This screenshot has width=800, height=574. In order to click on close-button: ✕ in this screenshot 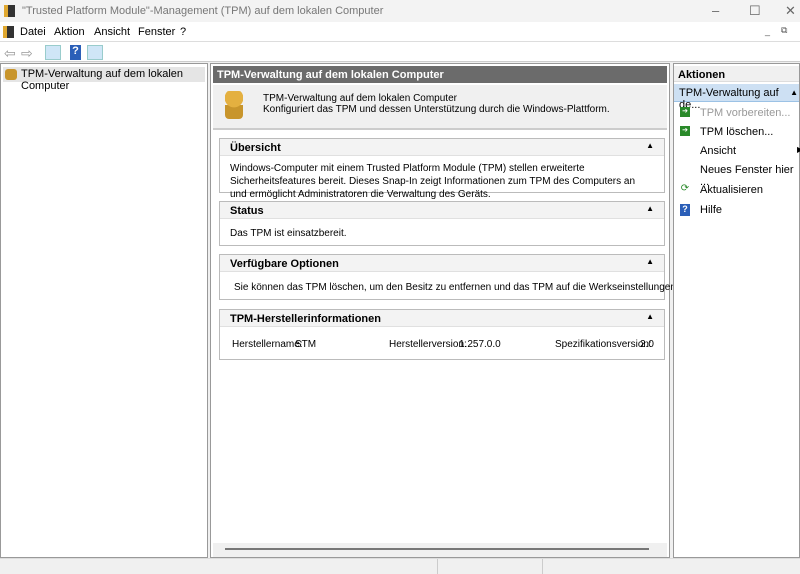, I will do `click(790, 11)`.